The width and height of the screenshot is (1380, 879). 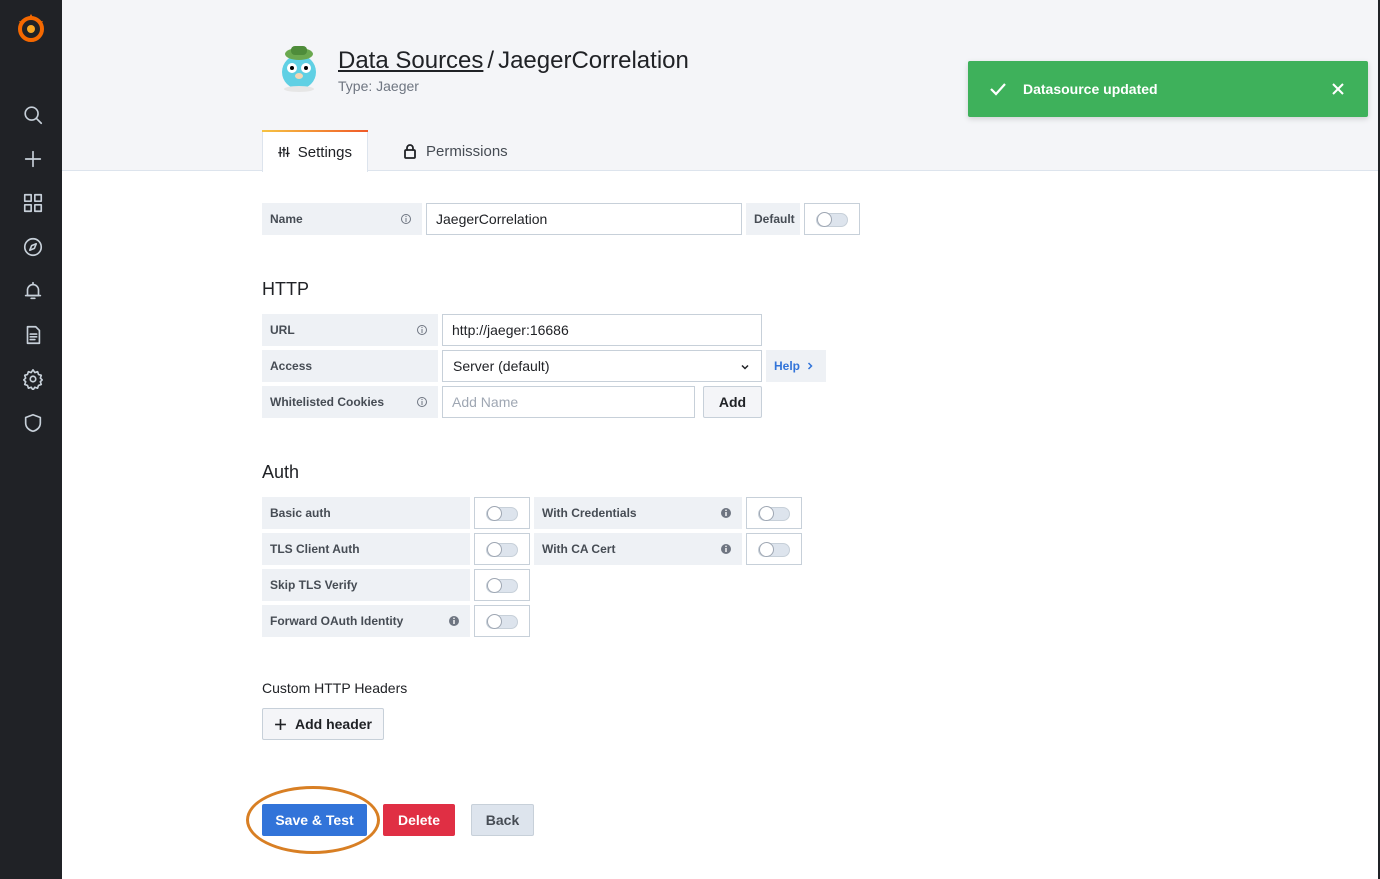 What do you see at coordinates (1168, 89) in the screenshot?
I see `success-toast: Datasource updated` at bounding box center [1168, 89].